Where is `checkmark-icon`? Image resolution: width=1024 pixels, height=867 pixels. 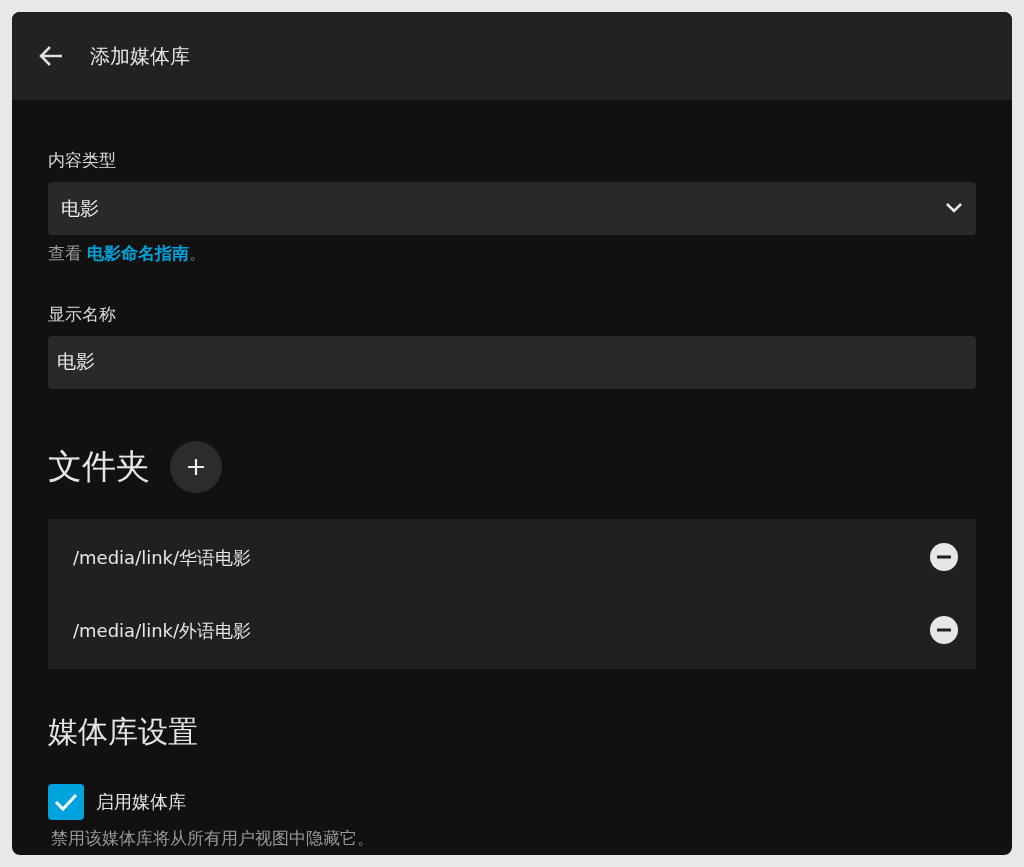 checkmark-icon is located at coordinates (66, 801).